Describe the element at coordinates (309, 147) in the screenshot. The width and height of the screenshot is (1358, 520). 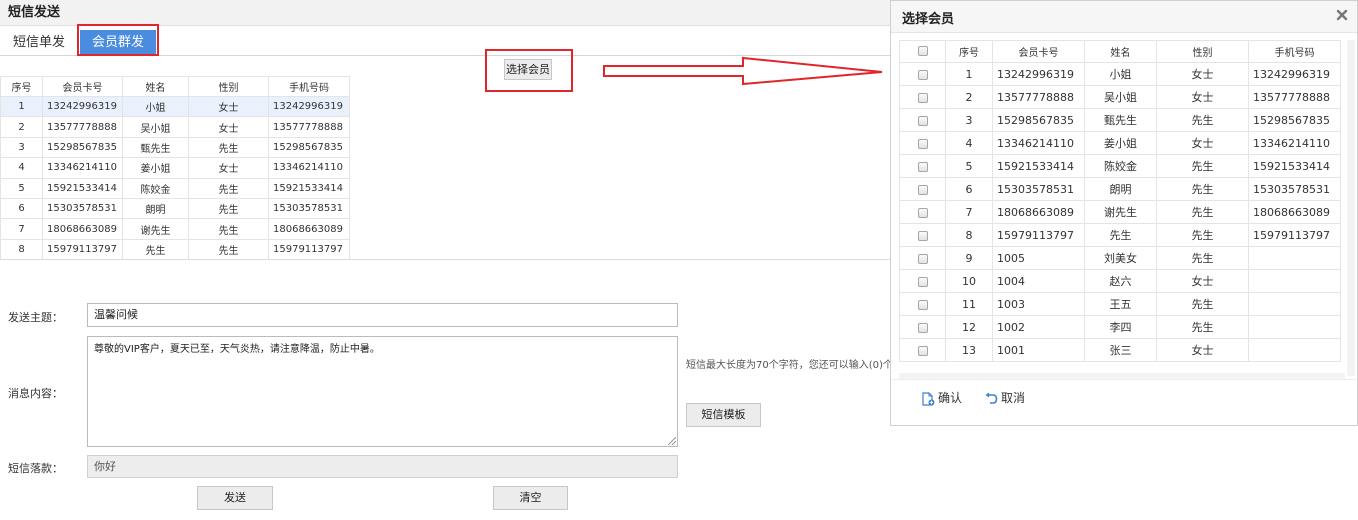
I see `row-phone-cell: 15298567835` at that location.